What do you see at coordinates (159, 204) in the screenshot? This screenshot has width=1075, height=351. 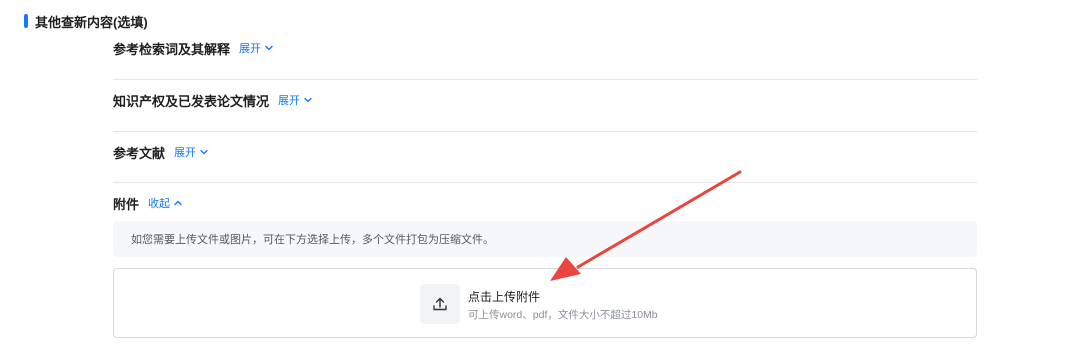 I see `toggle-label: 收起` at bounding box center [159, 204].